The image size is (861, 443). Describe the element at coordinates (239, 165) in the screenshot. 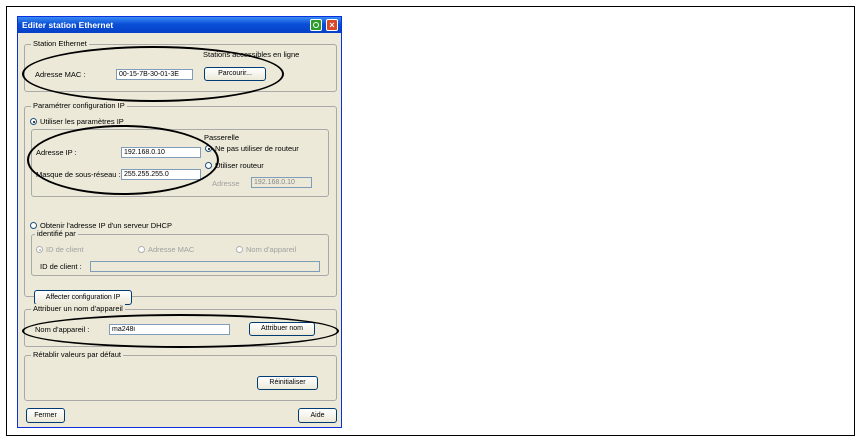

I see `use-router-label: Utiliser routeur` at that location.